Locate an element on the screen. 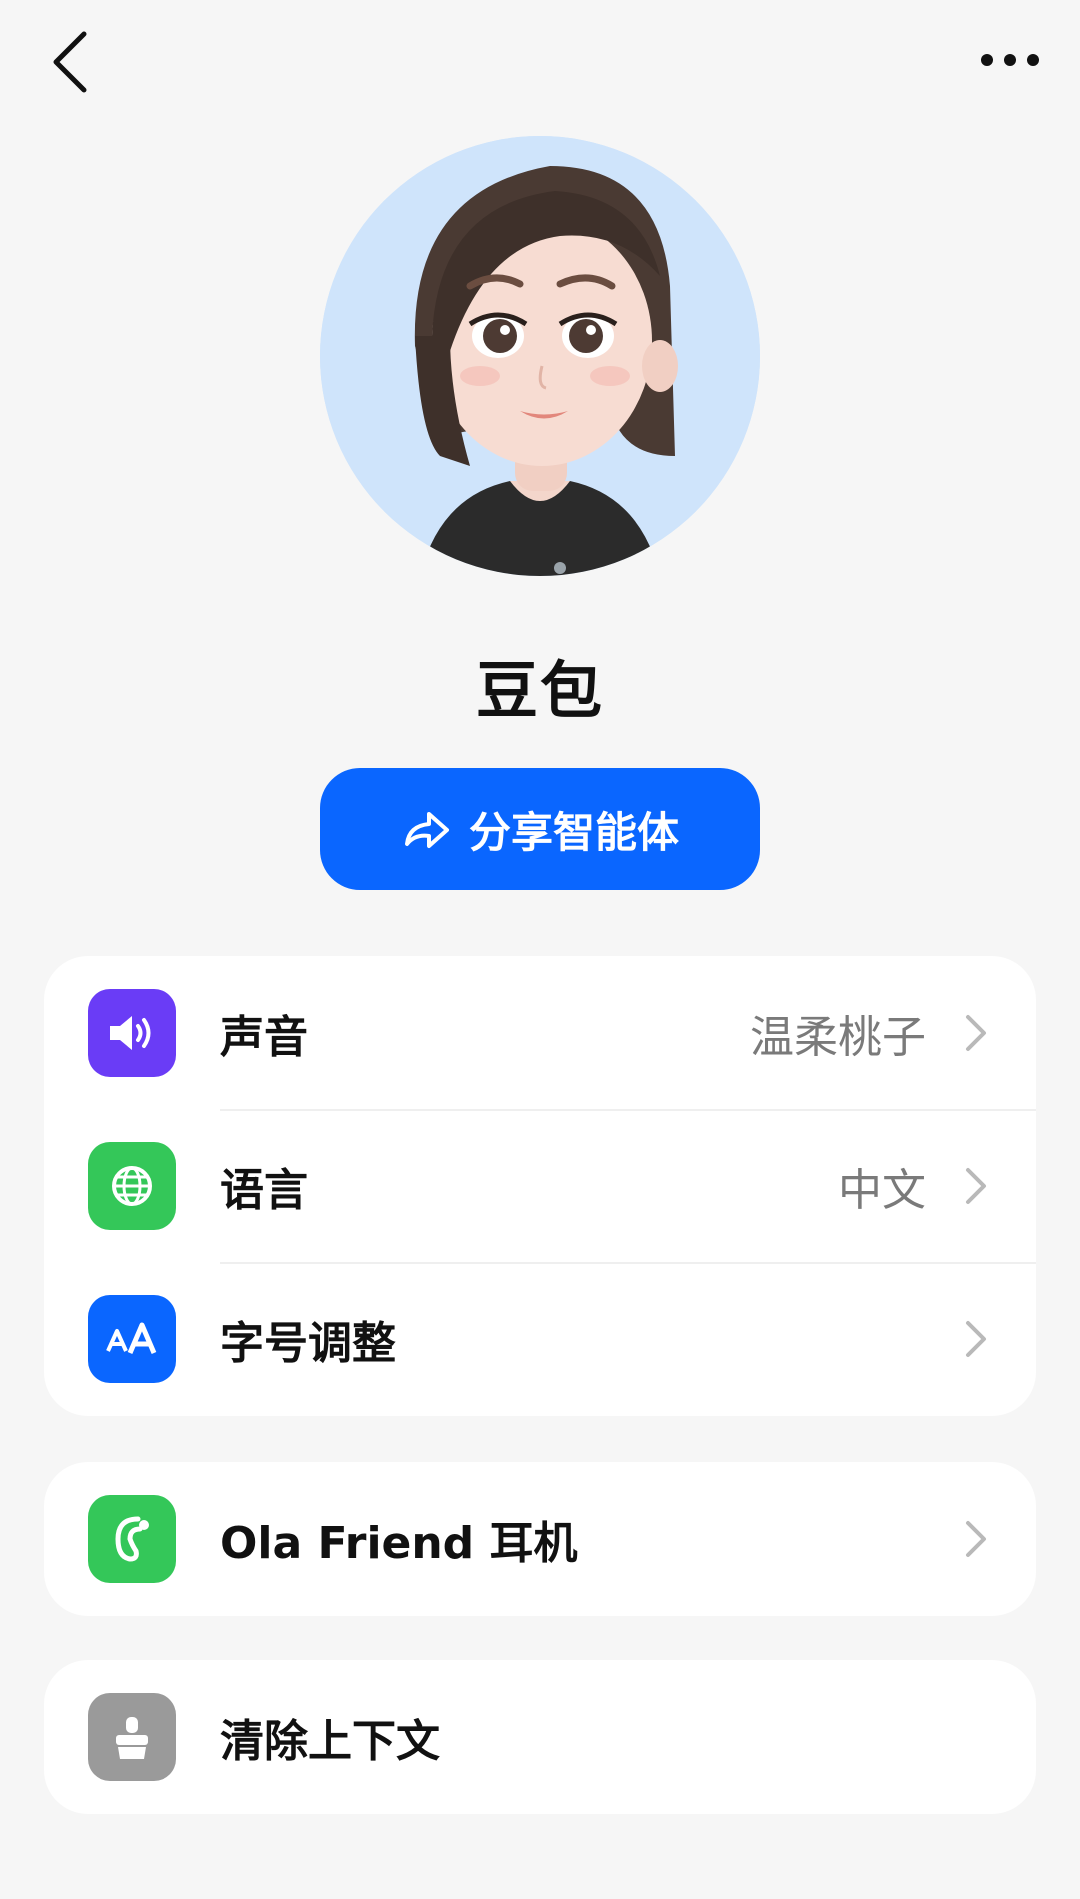 Image resolution: width=1080 pixels, height=1899 pixels. more-horizontal-icon is located at coordinates (1010, 60).